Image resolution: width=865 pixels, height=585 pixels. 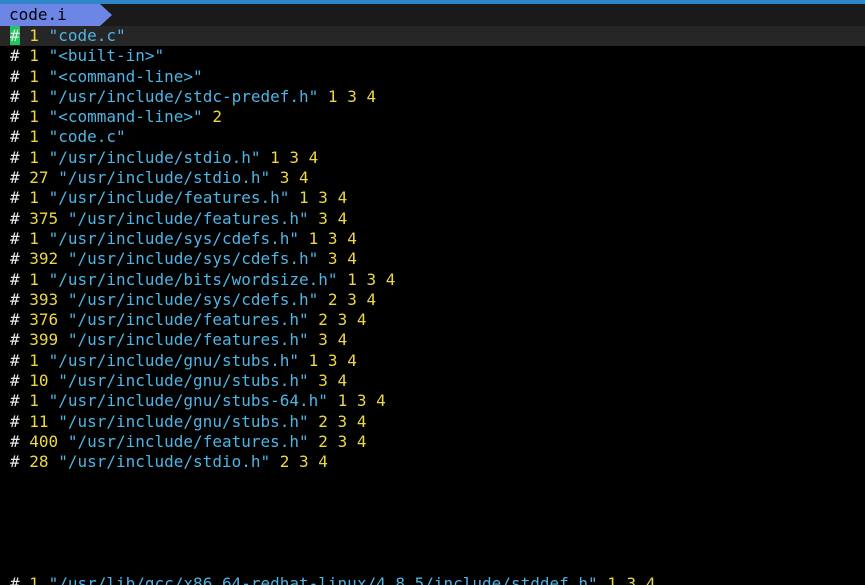 What do you see at coordinates (44, 218) in the screenshot?
I see `line-number-token: 375` at bounding box center [44, 218].